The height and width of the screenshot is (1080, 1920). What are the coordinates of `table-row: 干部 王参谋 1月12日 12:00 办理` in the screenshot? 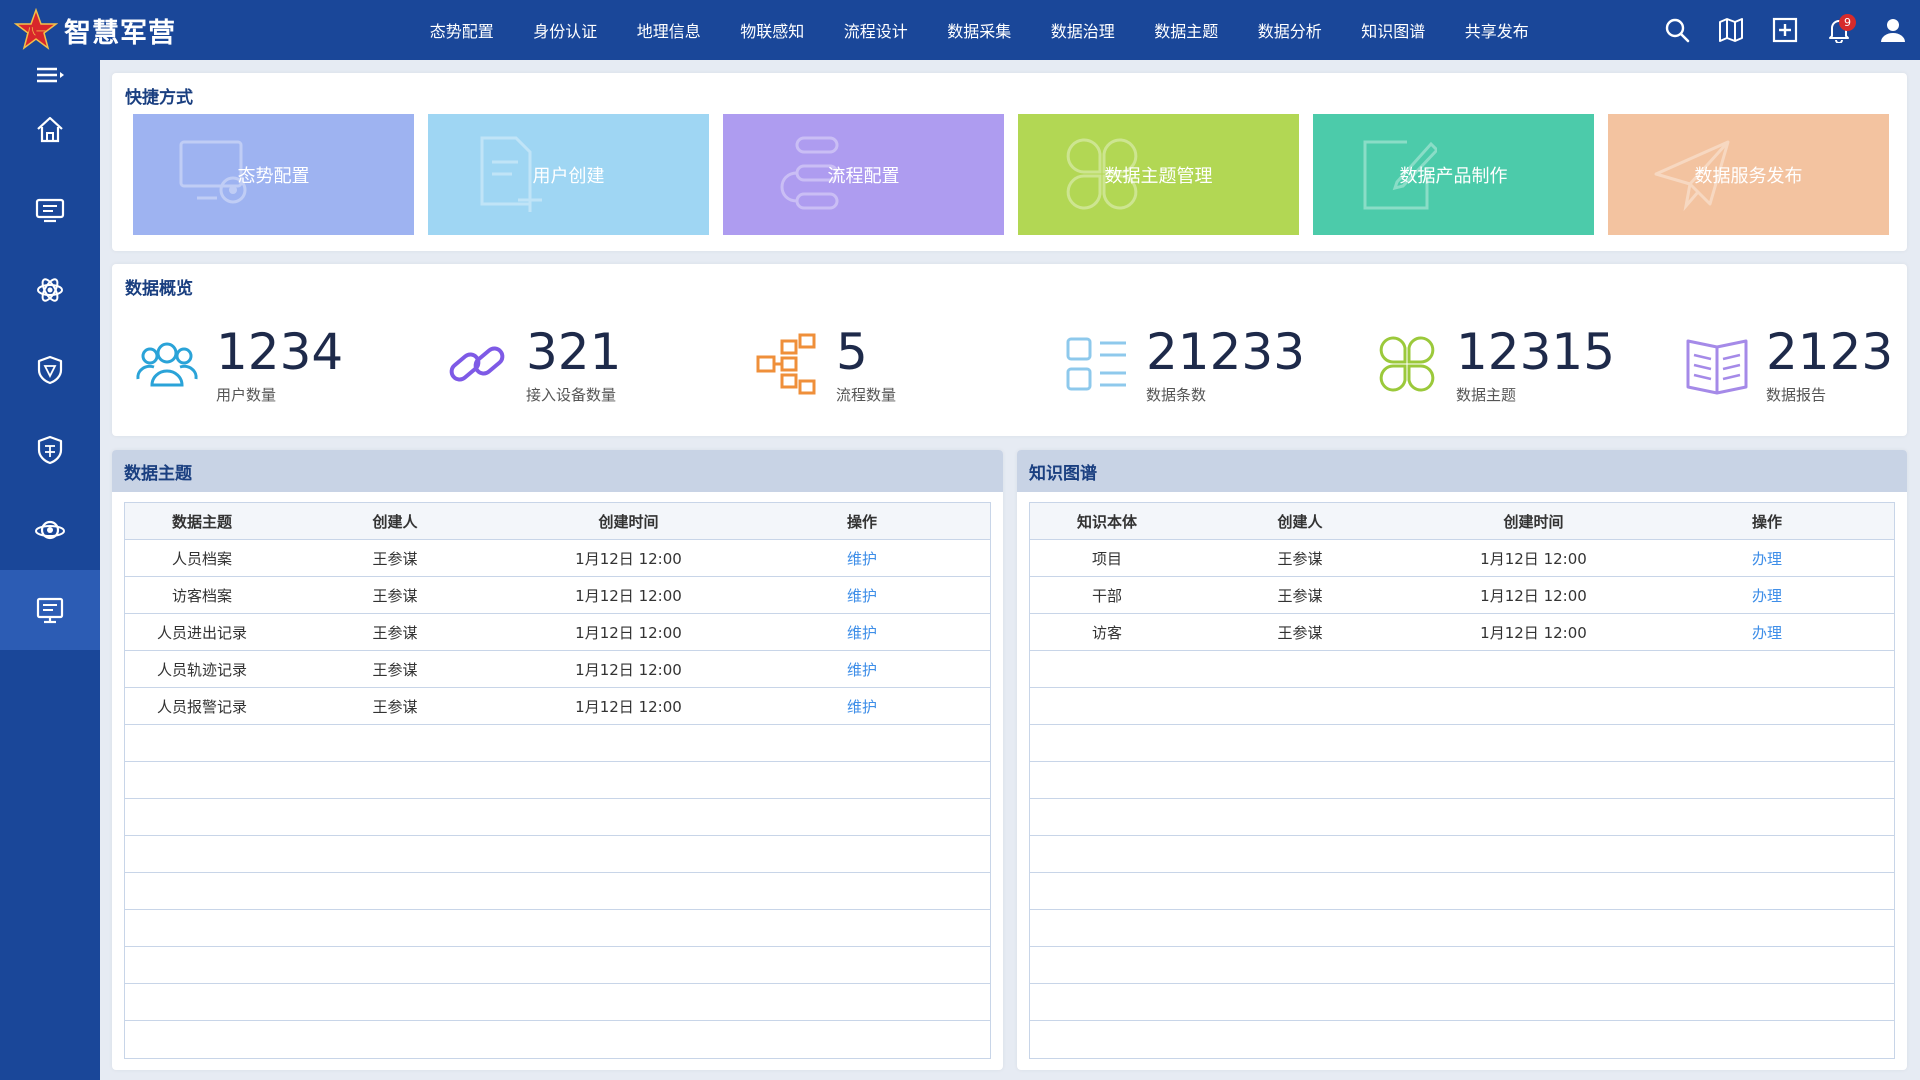 It's located at (1462, 595).